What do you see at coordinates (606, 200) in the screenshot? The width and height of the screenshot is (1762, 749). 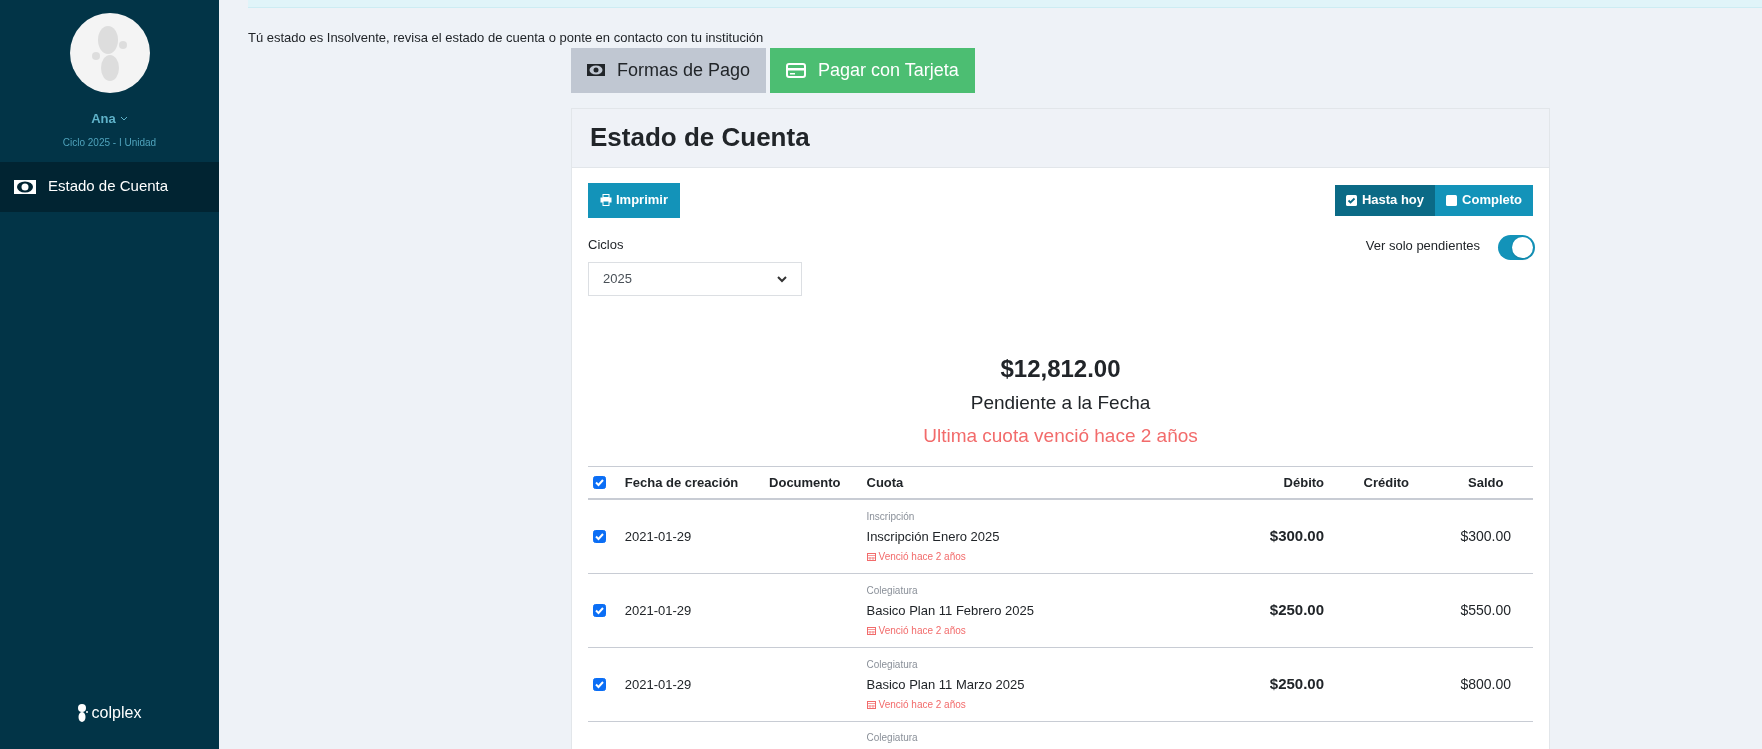 I see `printer-icon` at bounding box center [606, 200].